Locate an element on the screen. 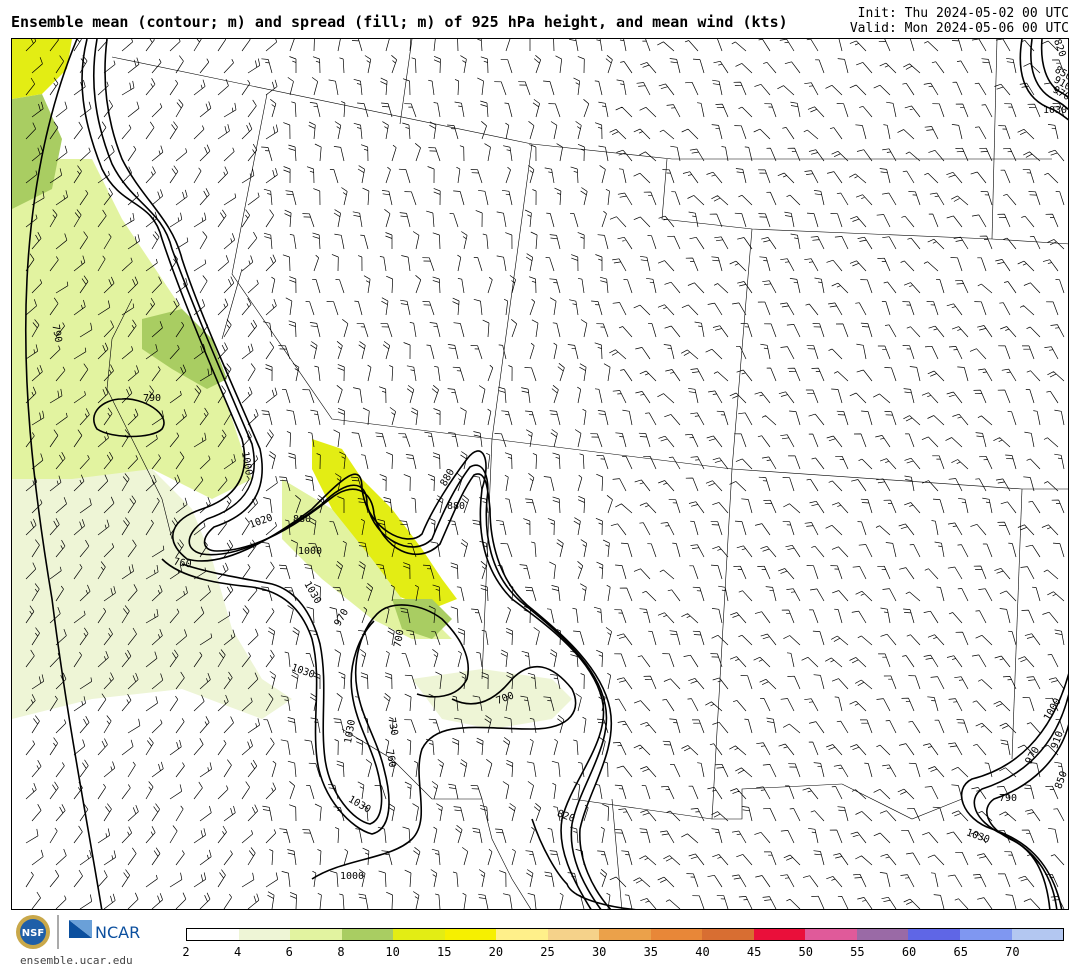  colorbar-ticks: 2 4 6 8 10 15 20 25 30 35 40 45 50 55 60 65 70 is located at coordinates (623, 954).